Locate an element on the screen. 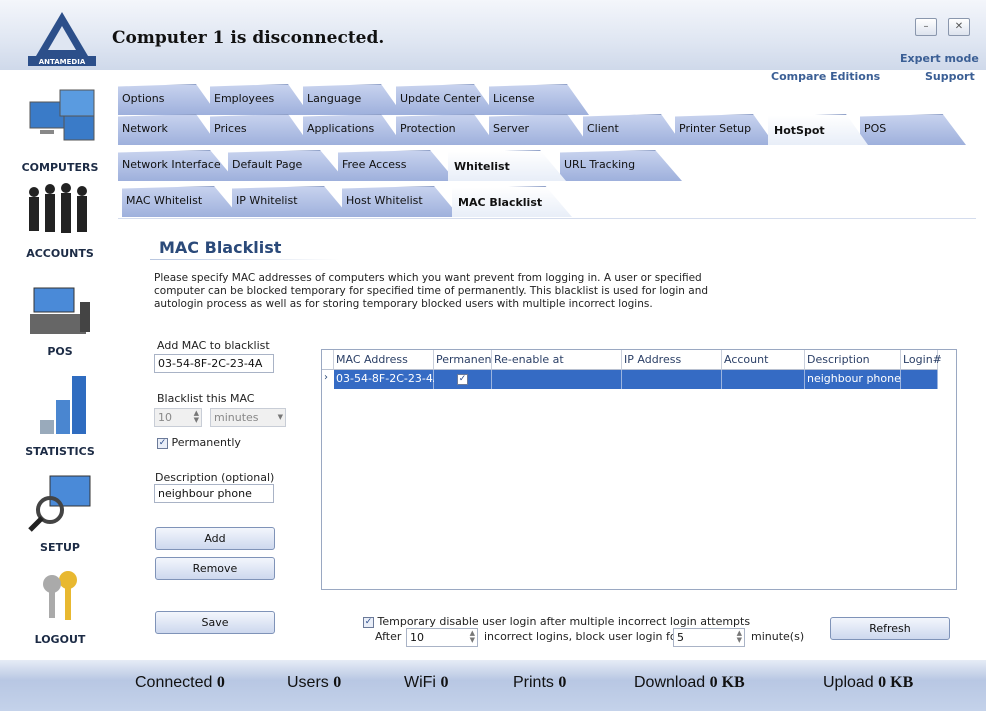  status-download: Download 0 KB is located at coordinates (689, 682).